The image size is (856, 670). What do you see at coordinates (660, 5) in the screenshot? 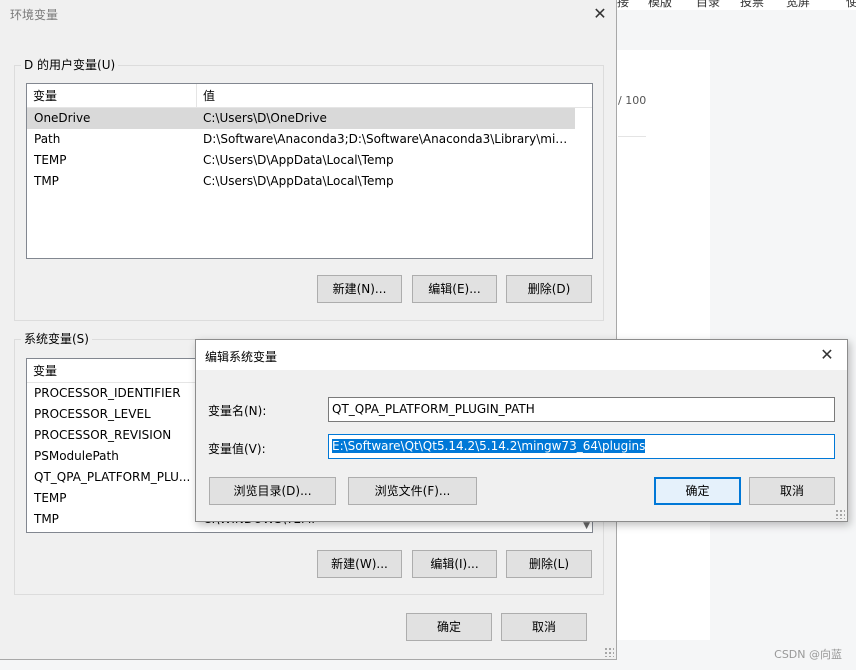
I see `menu-item-template: 模版` at bounding box center [660, 5].